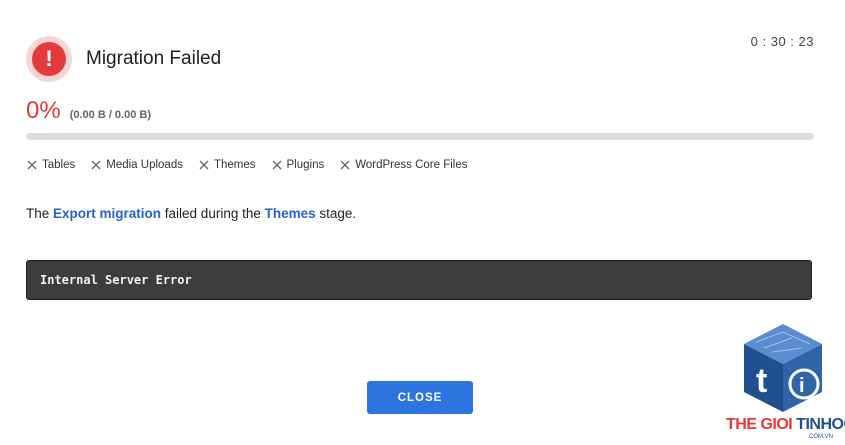 Image resolution: width=845 pixels, height=445 pixels. I want to click on watermark-logo: t i THE GIOI TINHOC .COM.VN, so click(785, 382).